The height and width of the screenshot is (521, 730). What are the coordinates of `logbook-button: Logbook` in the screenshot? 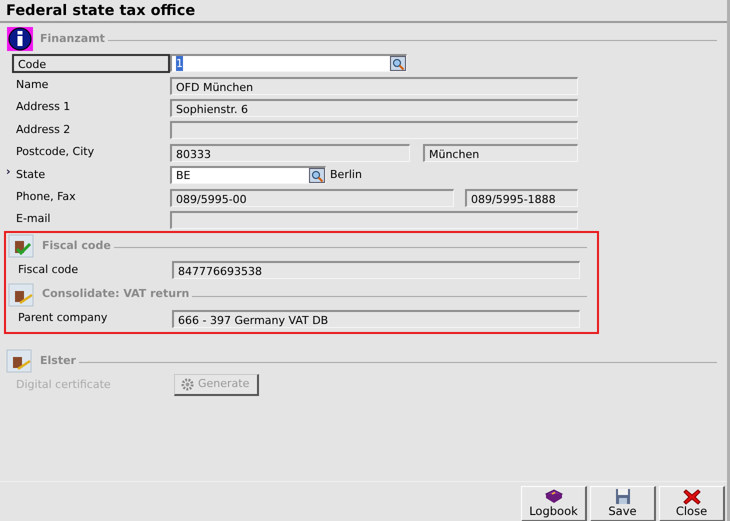 It's located at (554, 503).